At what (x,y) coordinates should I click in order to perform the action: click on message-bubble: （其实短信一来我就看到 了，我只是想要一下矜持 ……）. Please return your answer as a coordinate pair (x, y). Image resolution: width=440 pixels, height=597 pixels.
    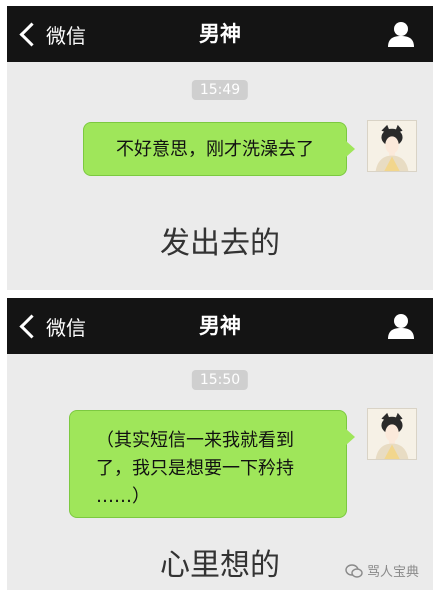
    Looking at the image, I should click on (212, 464).